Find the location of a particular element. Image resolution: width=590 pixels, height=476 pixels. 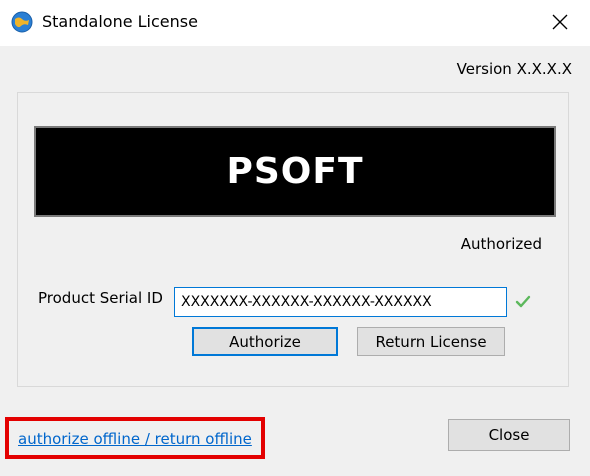

close-button: Close is located at coordinates (509, 435).